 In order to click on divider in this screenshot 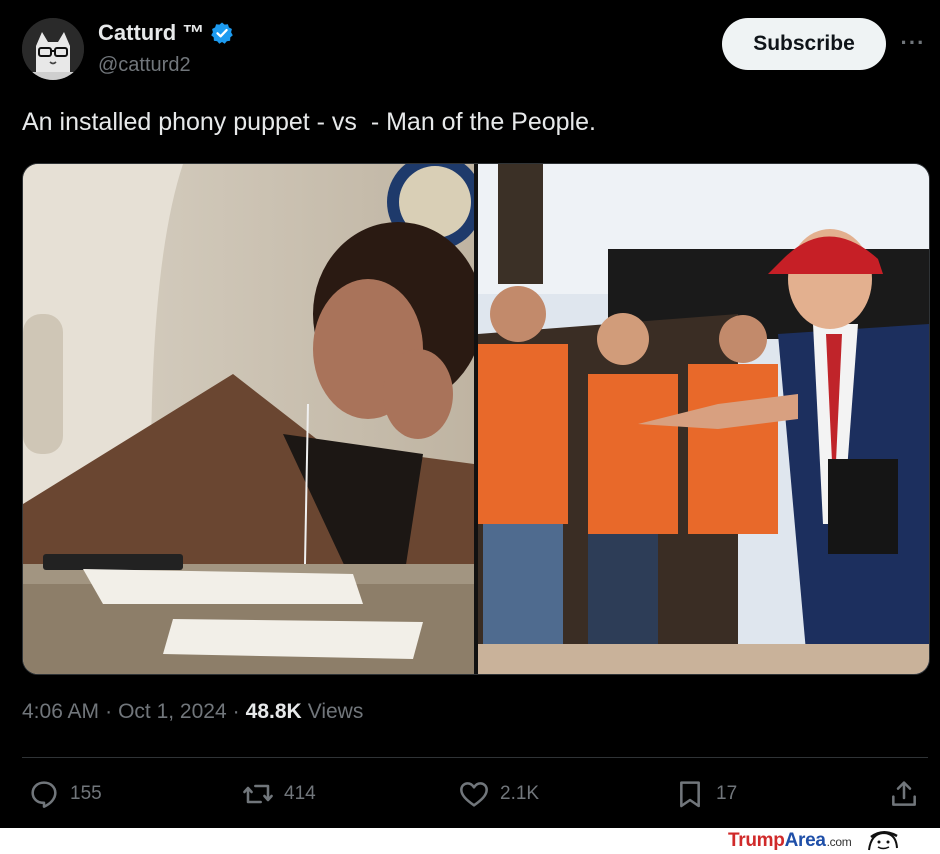, I will do `click(475, 757)`.